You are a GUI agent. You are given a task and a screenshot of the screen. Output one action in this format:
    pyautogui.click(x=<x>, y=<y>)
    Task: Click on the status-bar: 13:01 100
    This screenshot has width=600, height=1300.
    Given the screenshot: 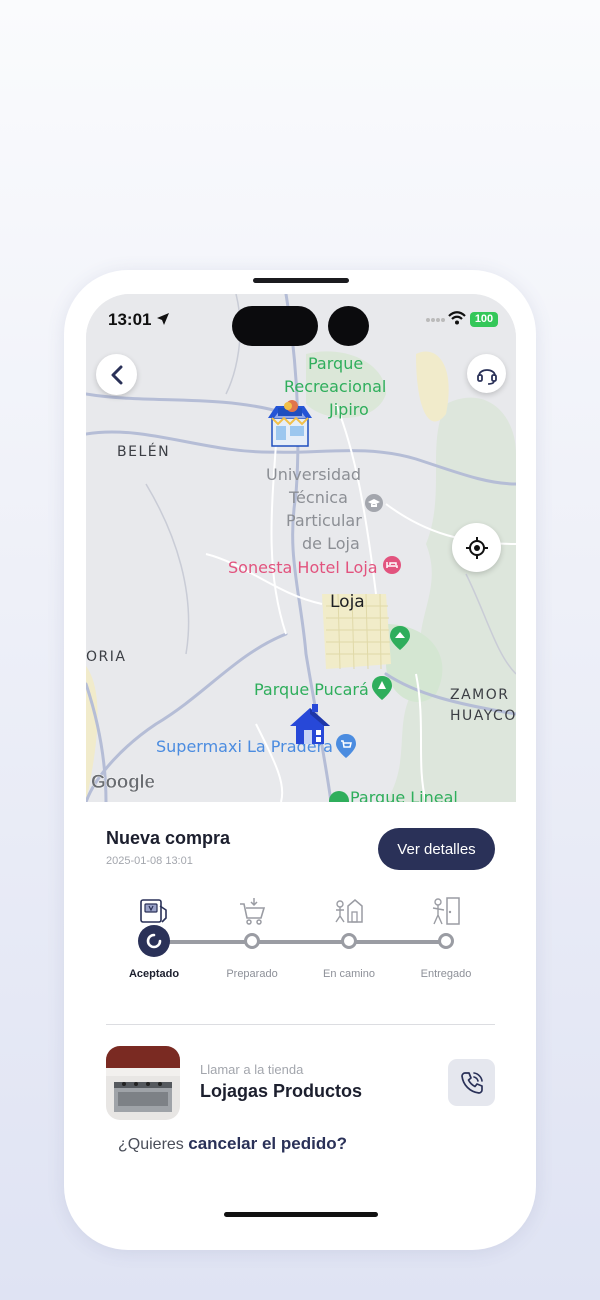 What is the action you would take?
    pyautogui.click(x=301, y=320)
    